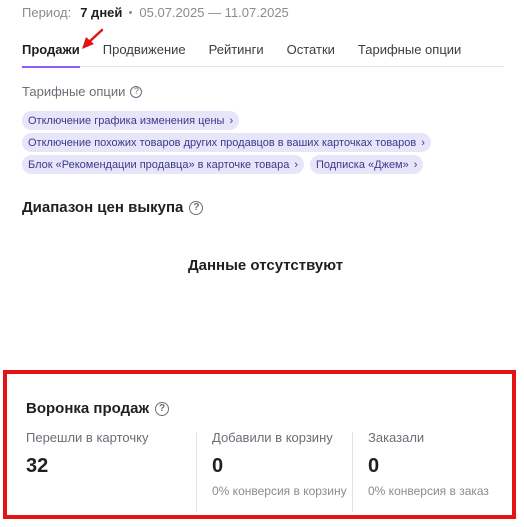  Describe the element at coordinates (428, 491) in the screenshot. I see `funnel-conversion: 0% конверсия в заказ` at that location.